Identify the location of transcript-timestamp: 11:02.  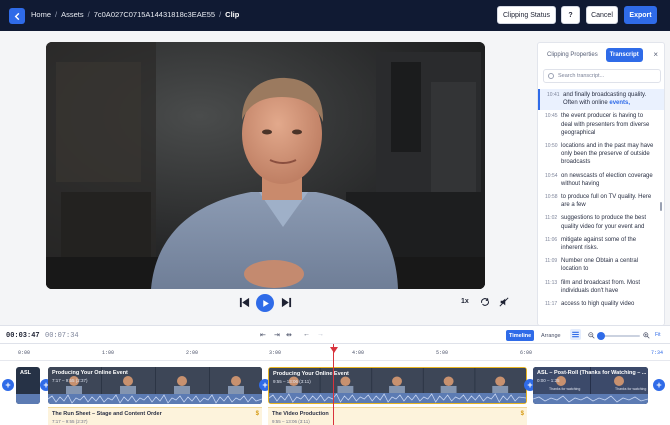
(551, 218).